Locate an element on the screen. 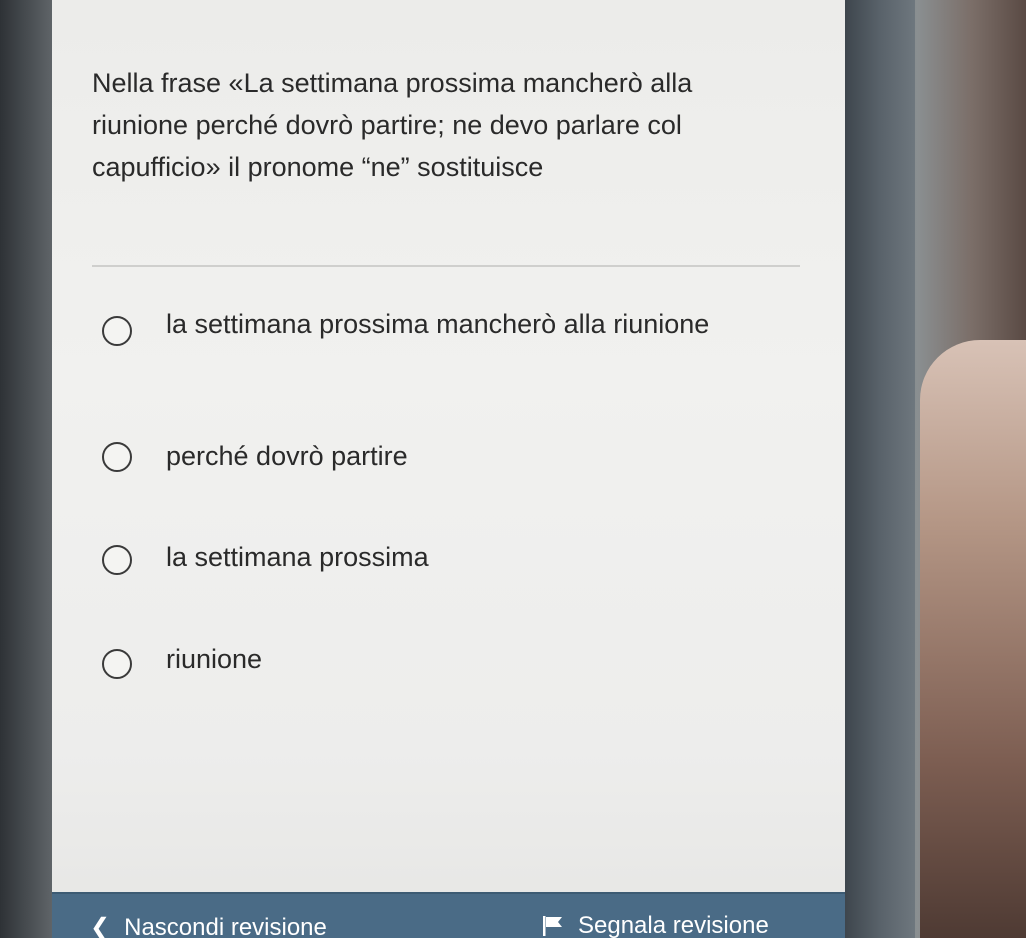  answer-option: perché dovrò partire is located at coordinates (432, 456).